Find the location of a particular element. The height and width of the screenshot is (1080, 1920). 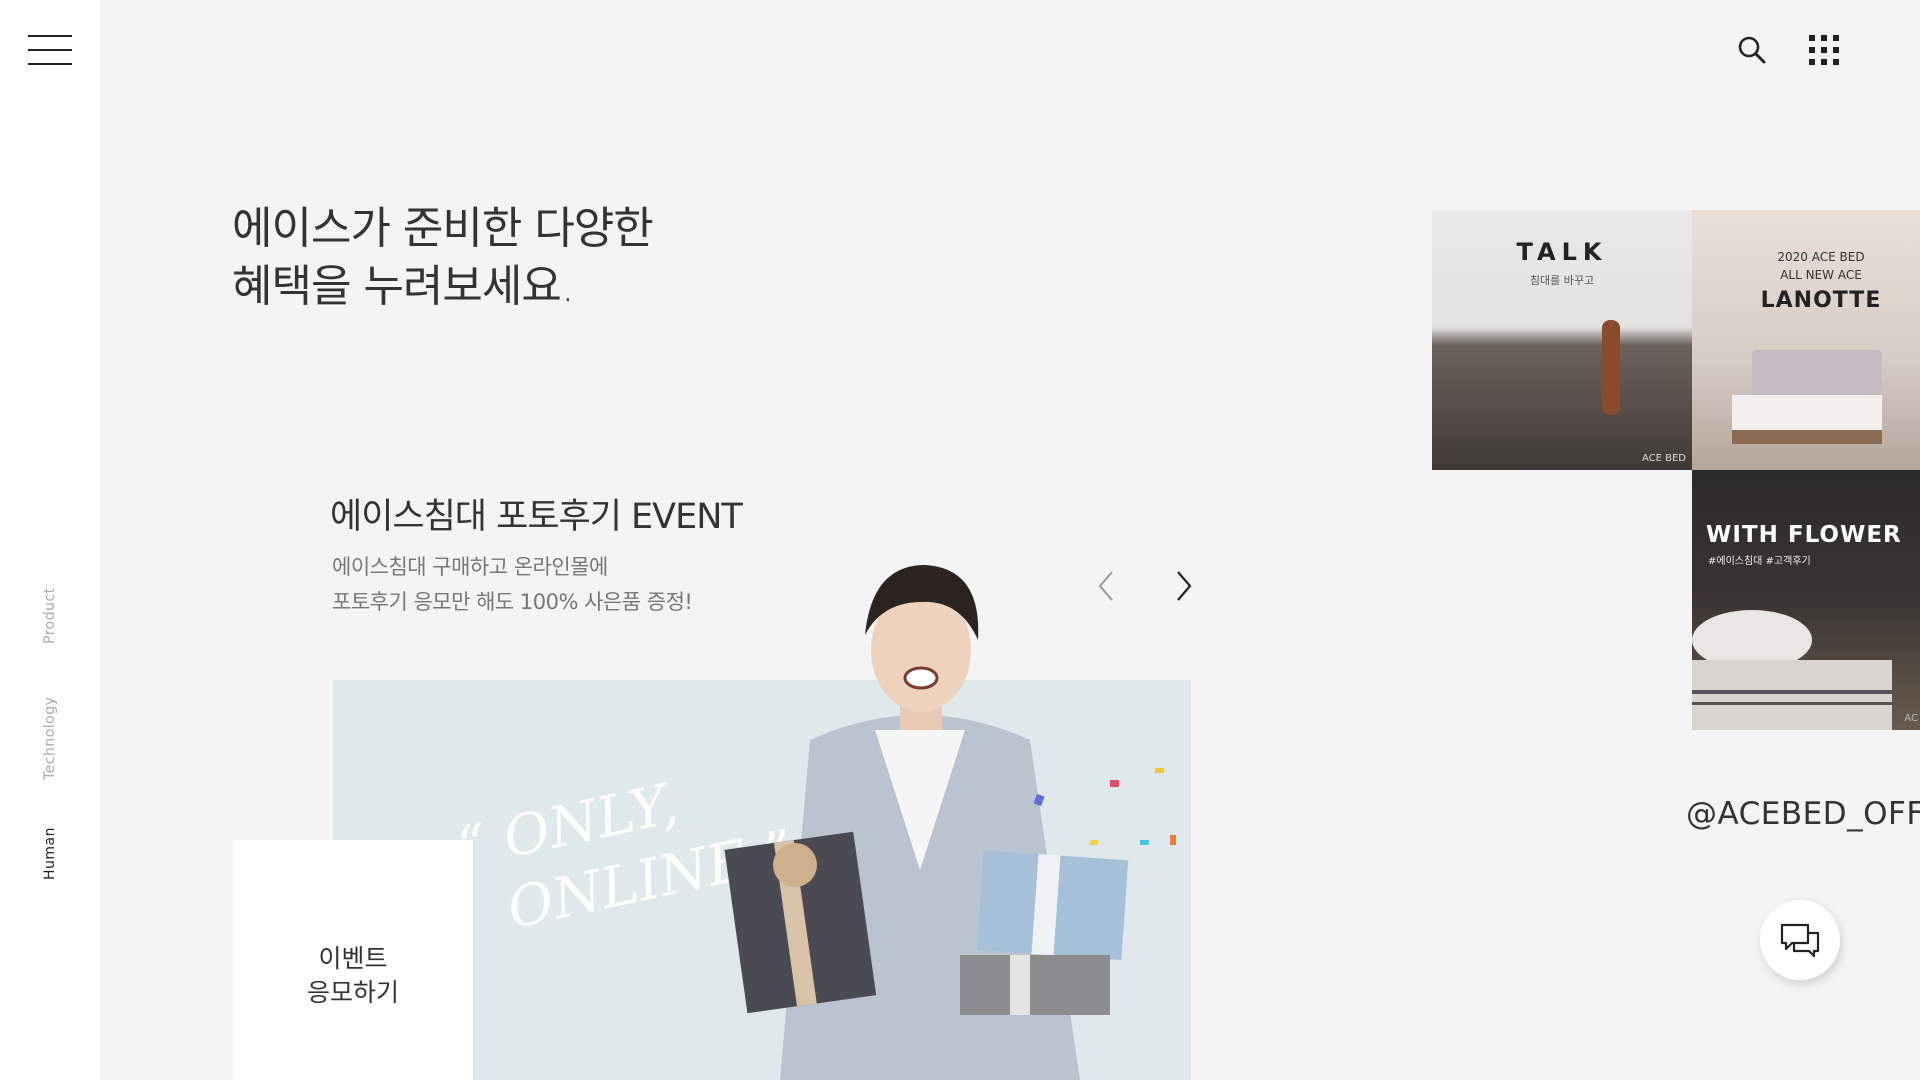

grid-icon is located at coordinates (1824, 50).